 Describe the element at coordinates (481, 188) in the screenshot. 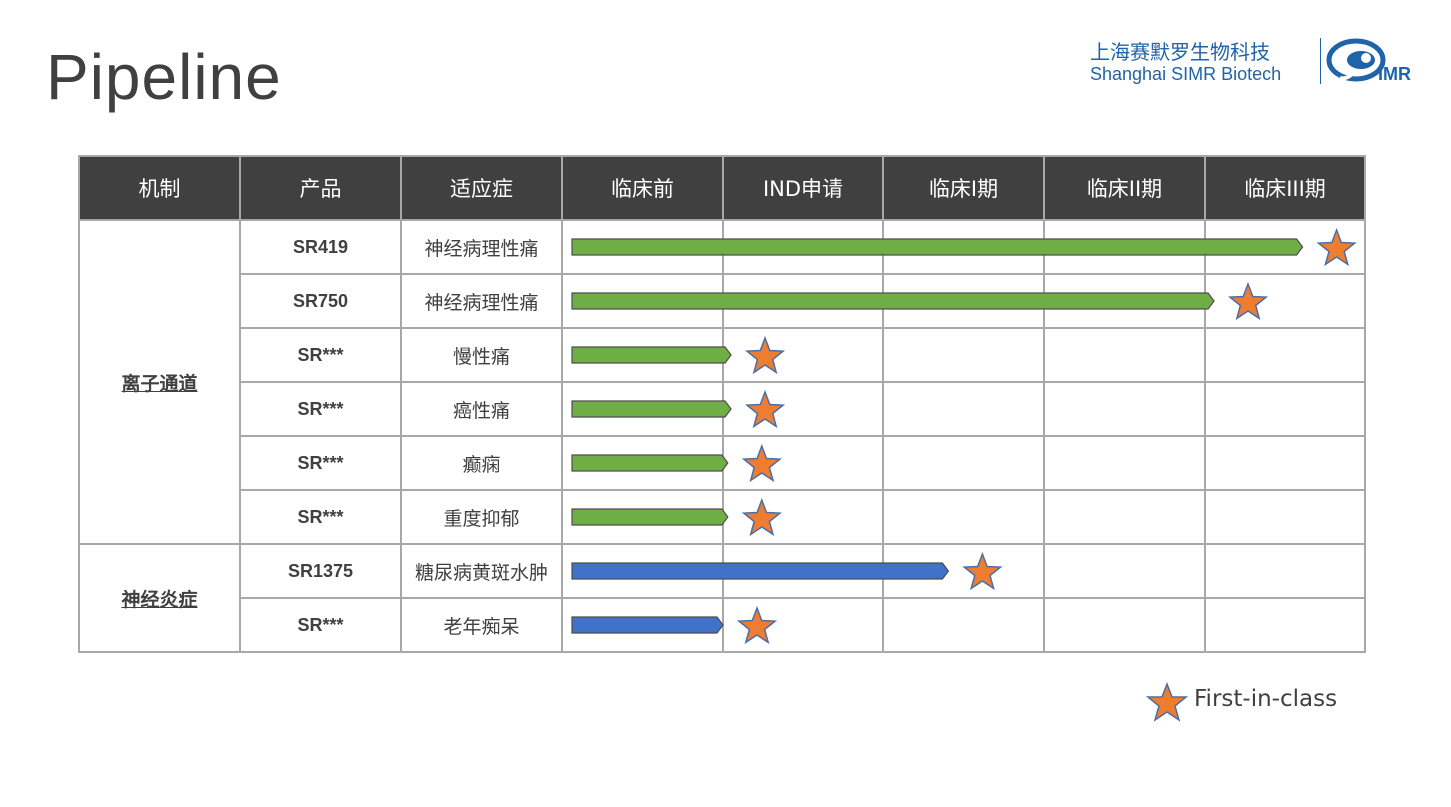

I see `header-indication: 适应症` at that location.